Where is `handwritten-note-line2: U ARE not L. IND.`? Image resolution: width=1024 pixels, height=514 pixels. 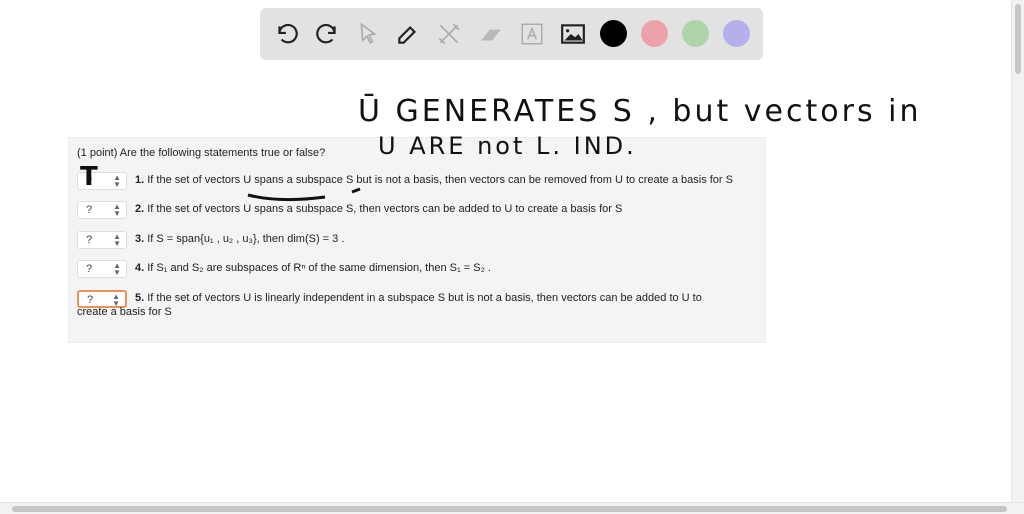 handwritten-note-line2: U ARE not L. IND. is located at coordinates (507, 146).